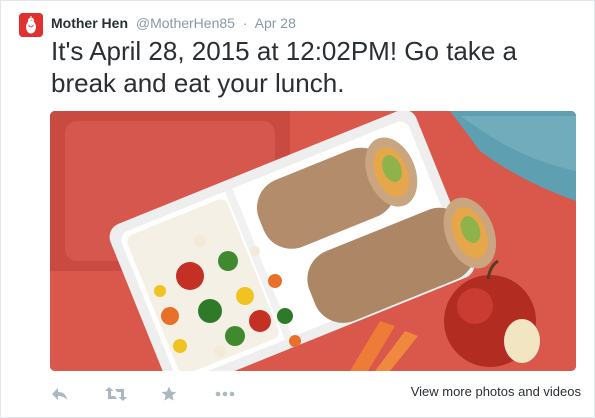  I want to click on tweet-date: Apr 28, so click(275, 23).